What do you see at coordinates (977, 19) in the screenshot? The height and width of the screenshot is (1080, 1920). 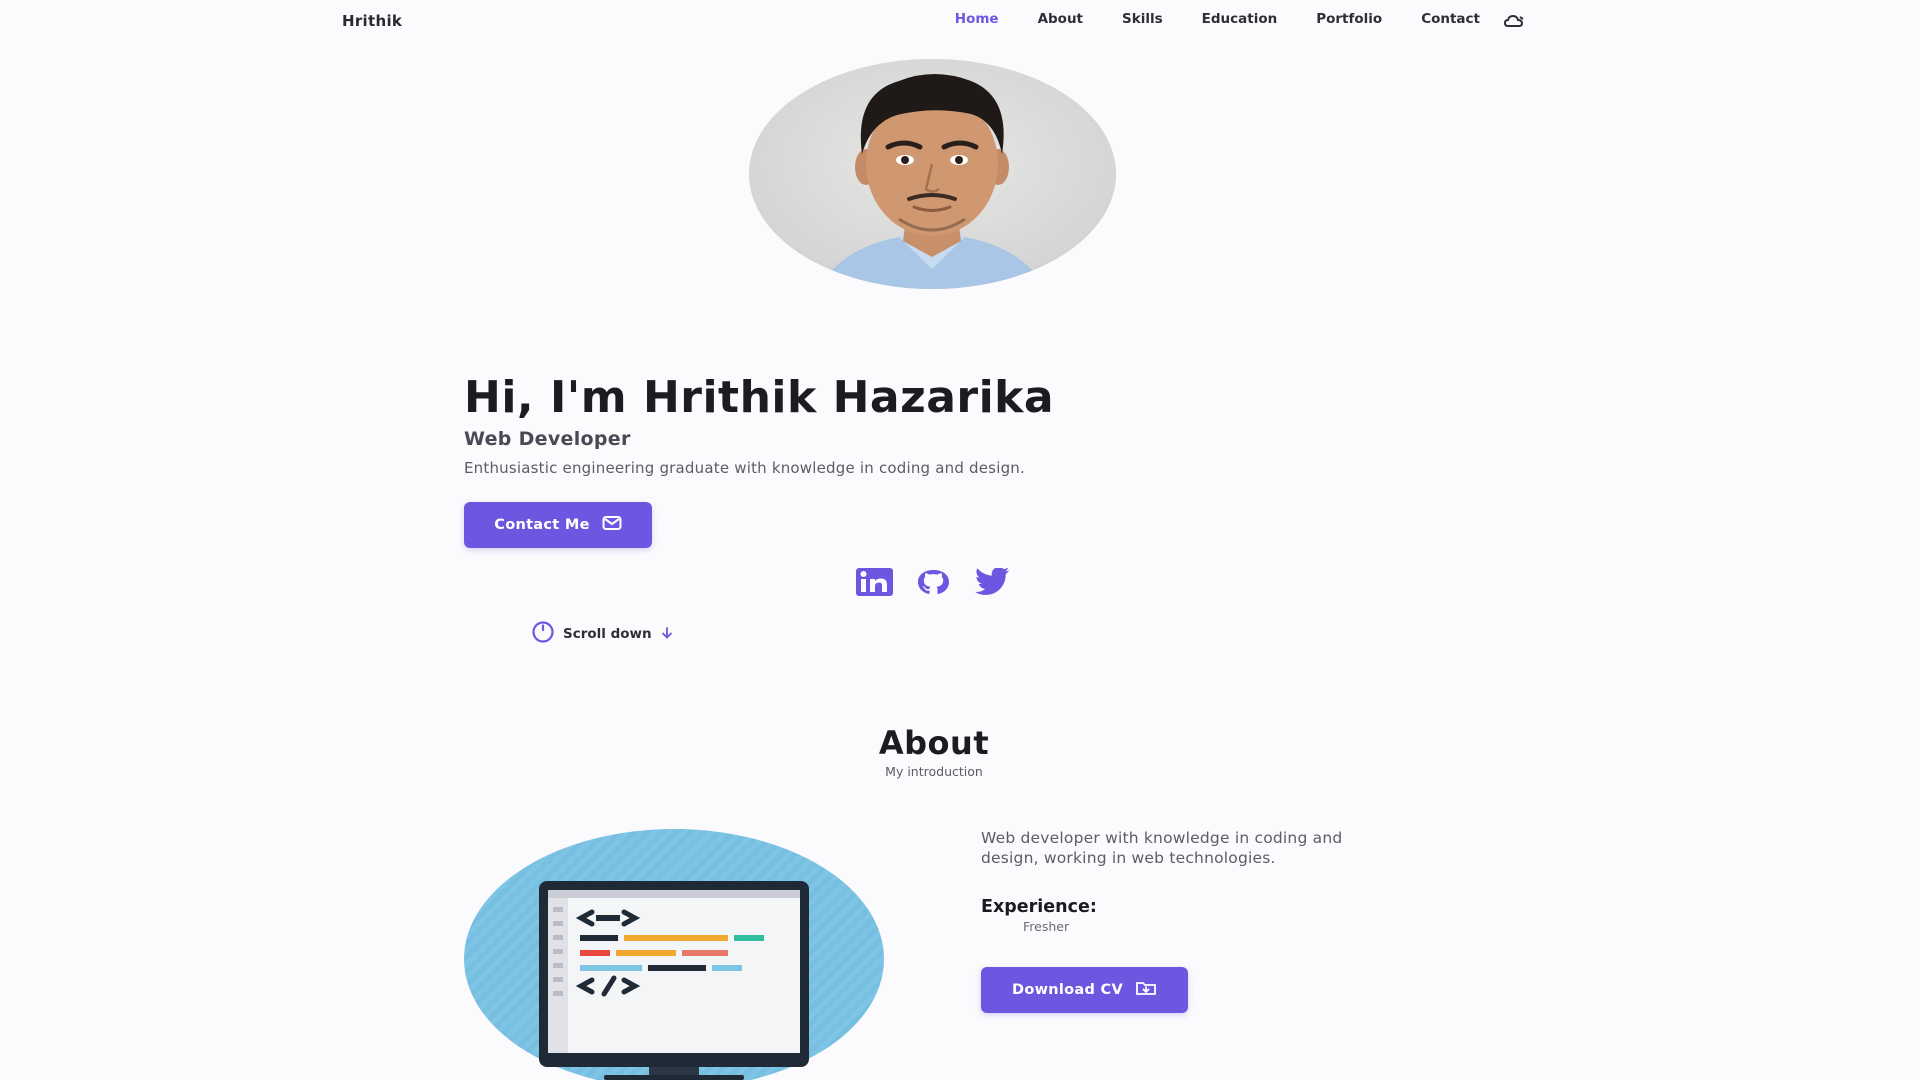 I see `nav-home: Home` at bounding box center [977, 19].